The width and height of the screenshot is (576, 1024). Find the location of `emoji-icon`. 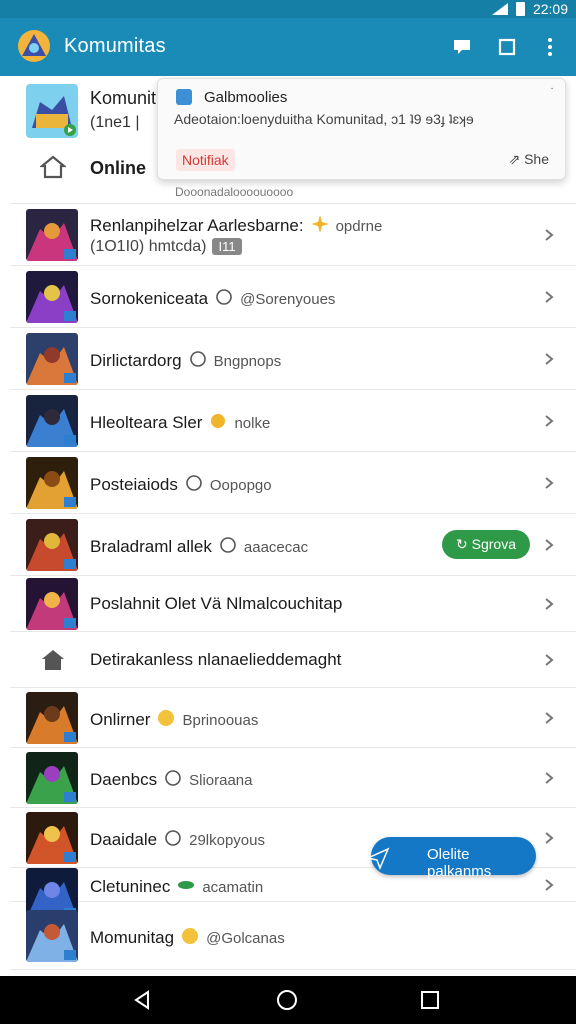

emoji-icon is located at coordinates (166, 718).